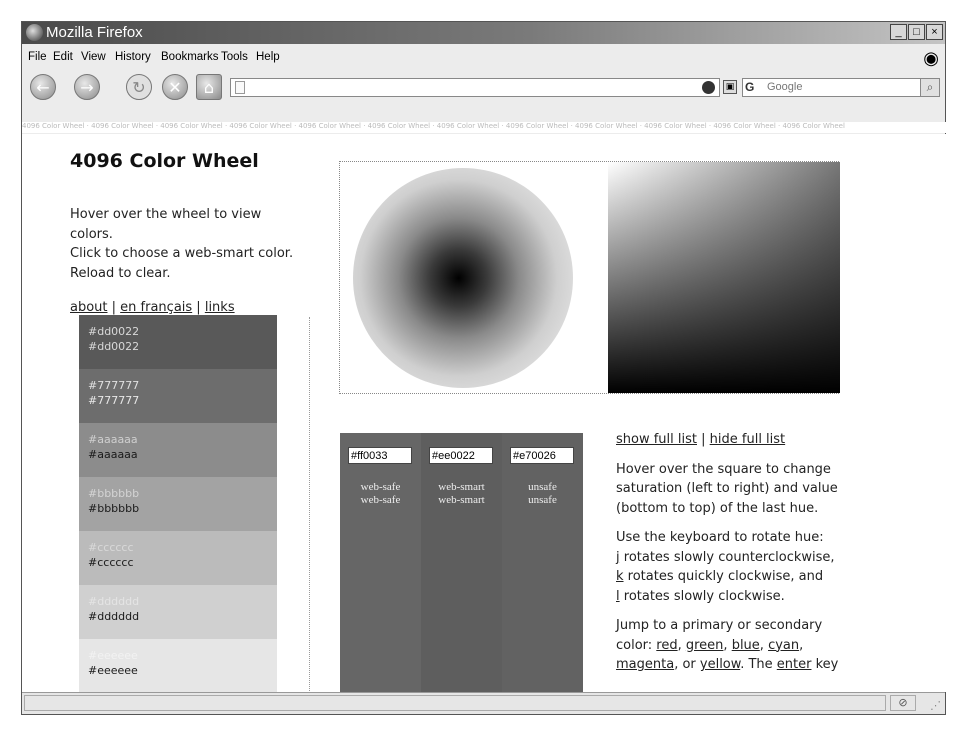  Describe the element at coordinates (930, 87) in the screenshot. I see `search-icon: ⌕` at that location.